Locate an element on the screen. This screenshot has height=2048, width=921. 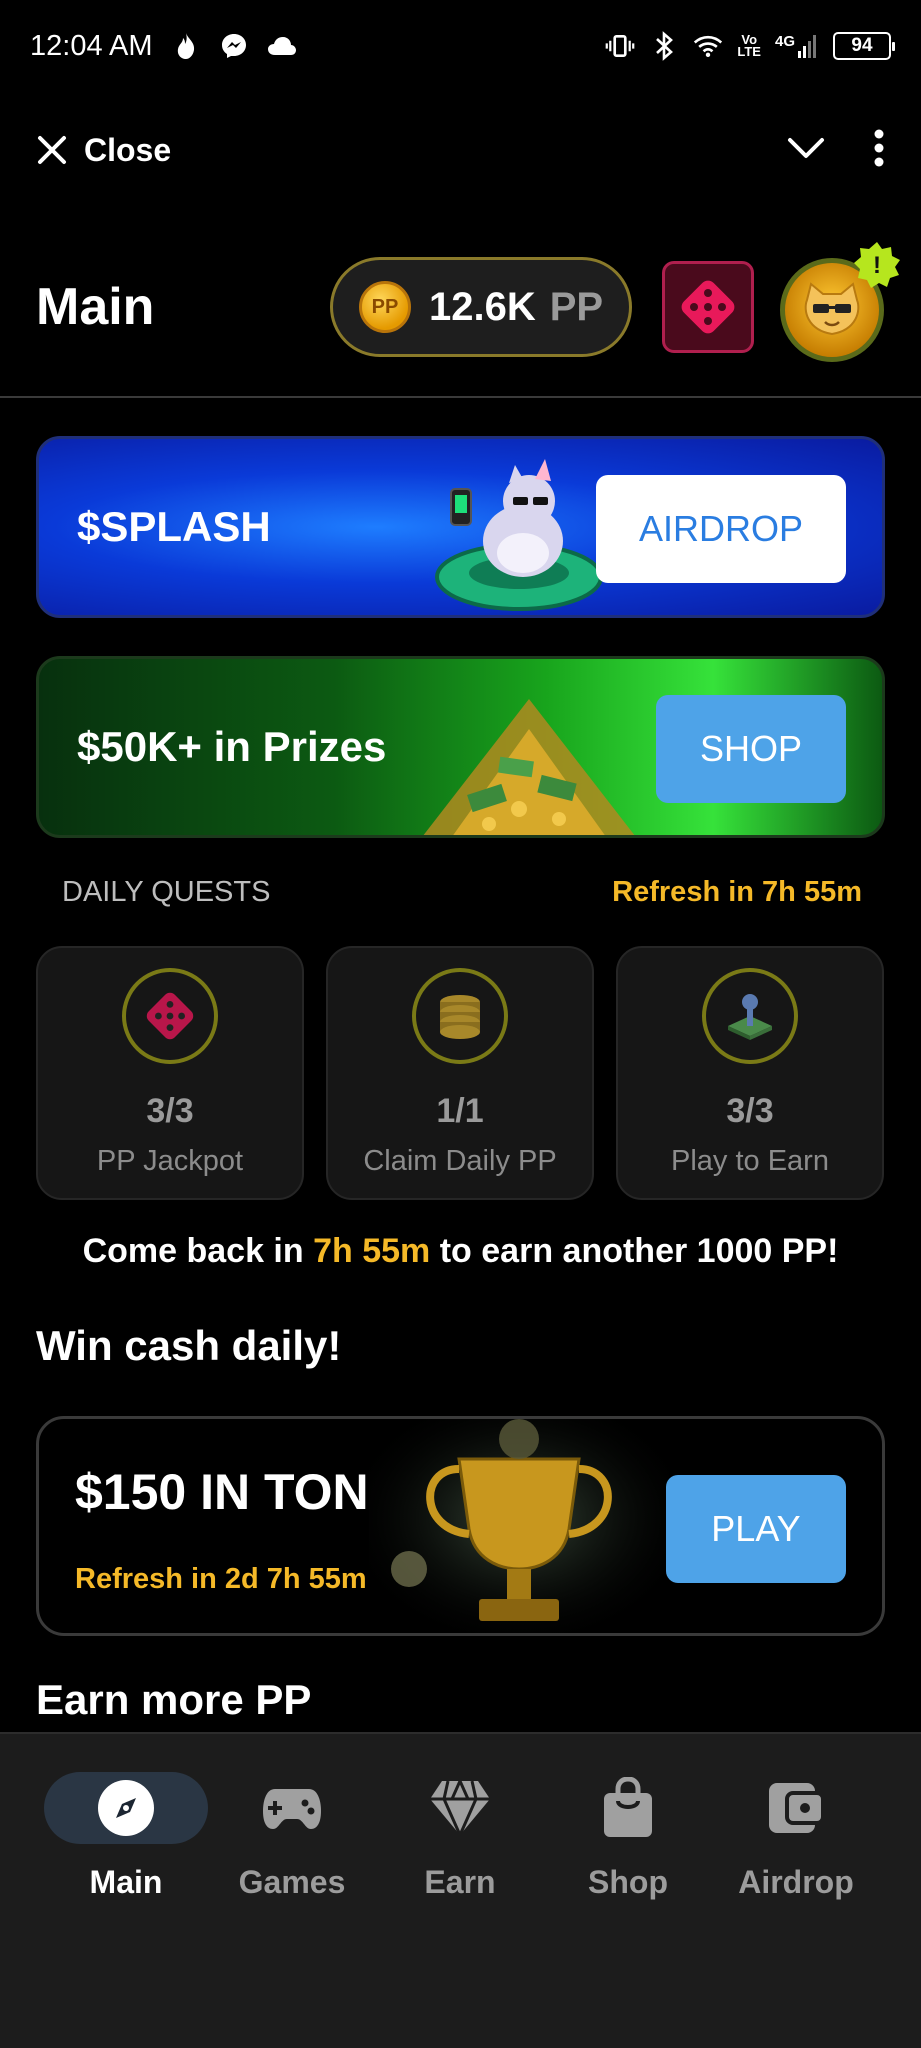
status-time: 12:04 AM is located at coordinates (91, 45).